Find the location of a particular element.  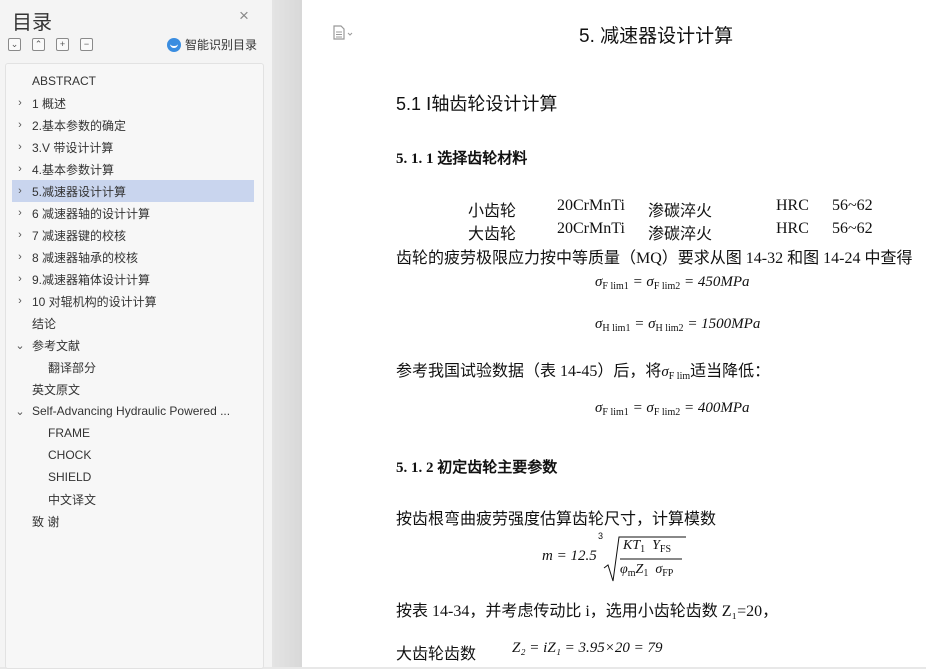

add-heading-button: + is located at coordinates (62, 44).